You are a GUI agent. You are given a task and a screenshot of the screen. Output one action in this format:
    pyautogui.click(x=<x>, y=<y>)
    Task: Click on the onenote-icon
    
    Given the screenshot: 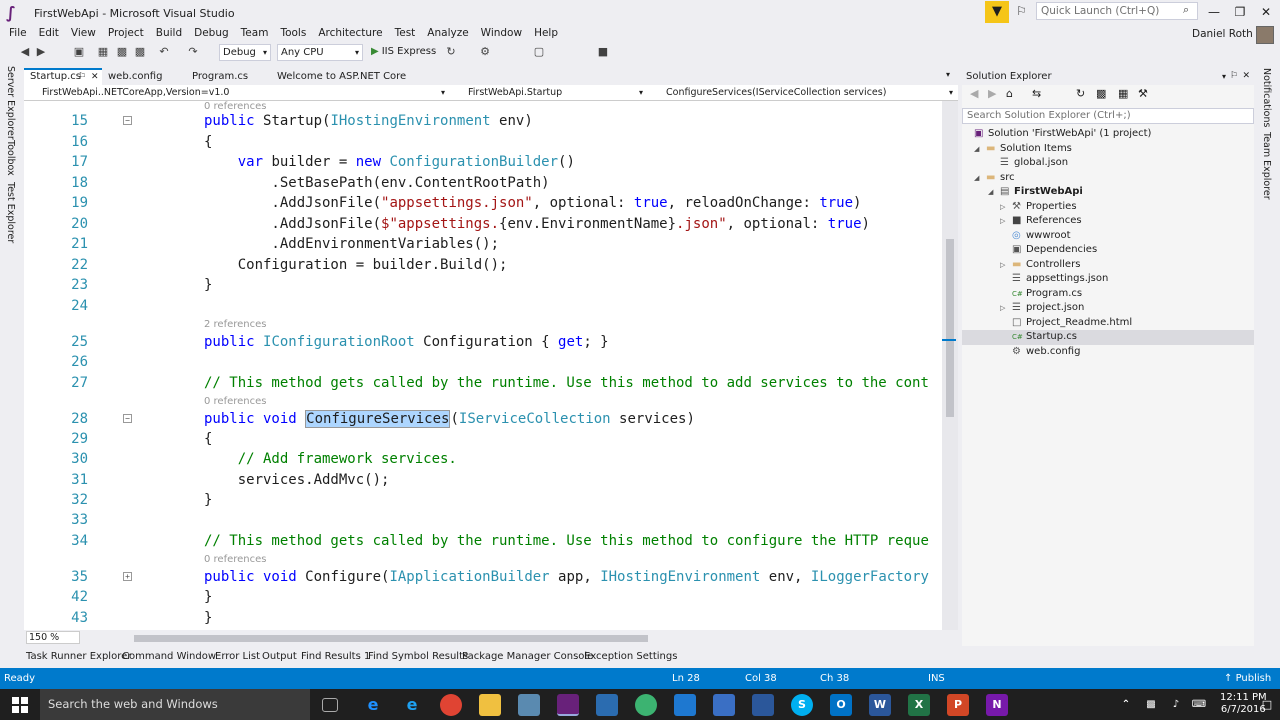 What is the action you would take?
    pyautogui.click(x=763, y=705)
    